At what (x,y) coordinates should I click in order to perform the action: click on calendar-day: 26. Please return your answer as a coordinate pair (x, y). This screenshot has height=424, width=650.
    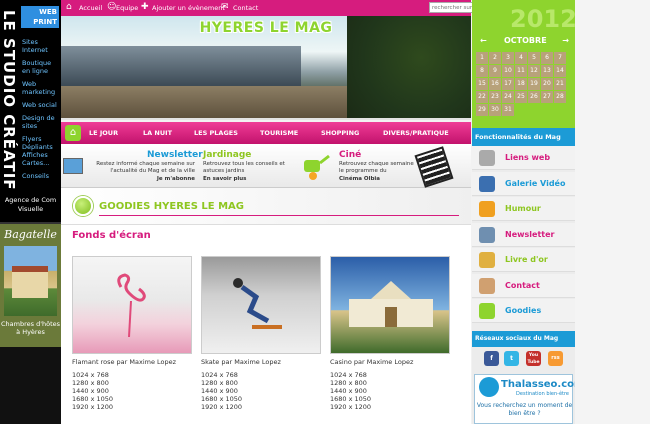
    Looking at the image, I should click on (534, 97).